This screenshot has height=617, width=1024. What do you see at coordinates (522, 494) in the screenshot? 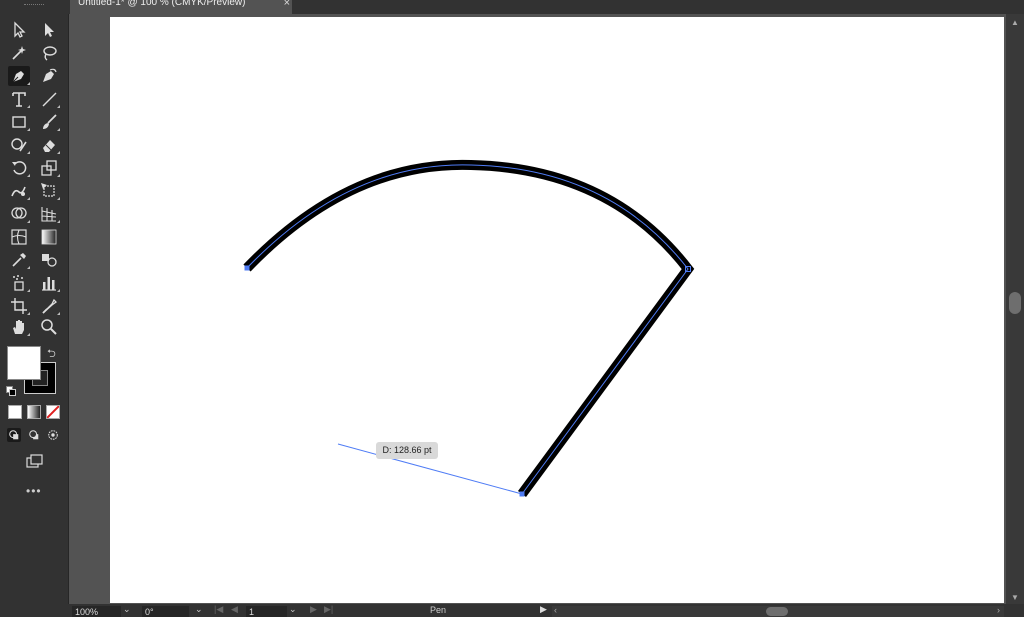
I see `anchor-point-end` at bounding box center [522, 494].